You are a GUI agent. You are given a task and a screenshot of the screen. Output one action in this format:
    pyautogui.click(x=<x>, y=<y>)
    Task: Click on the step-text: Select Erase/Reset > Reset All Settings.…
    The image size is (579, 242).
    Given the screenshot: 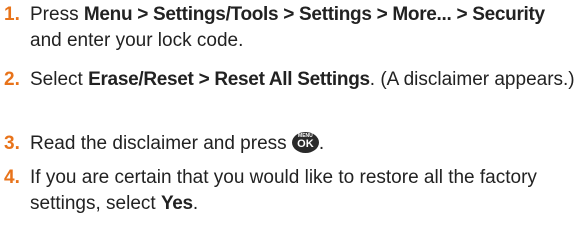 What is the action you would take?
    pyautogui.click(x=302, y=80)
    